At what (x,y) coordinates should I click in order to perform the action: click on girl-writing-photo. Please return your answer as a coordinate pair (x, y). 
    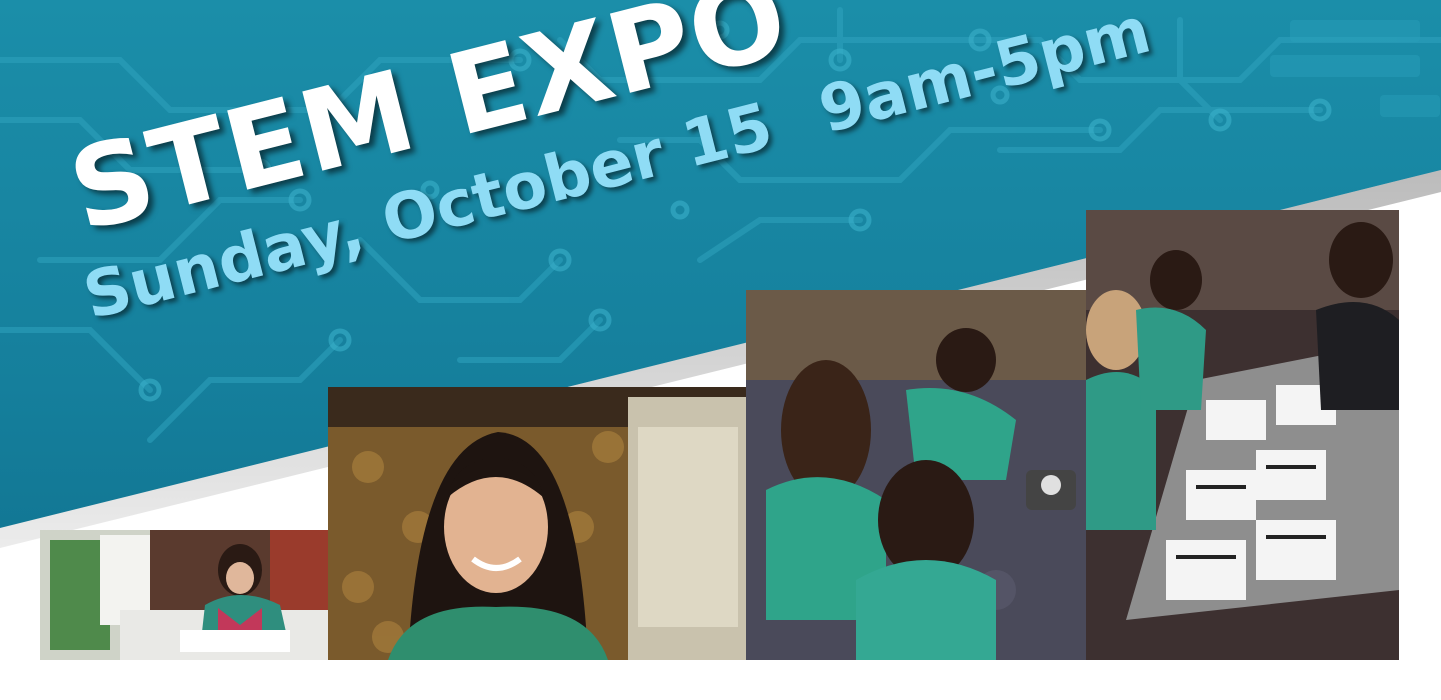
    Looking at the image, I should click on (184, 595).